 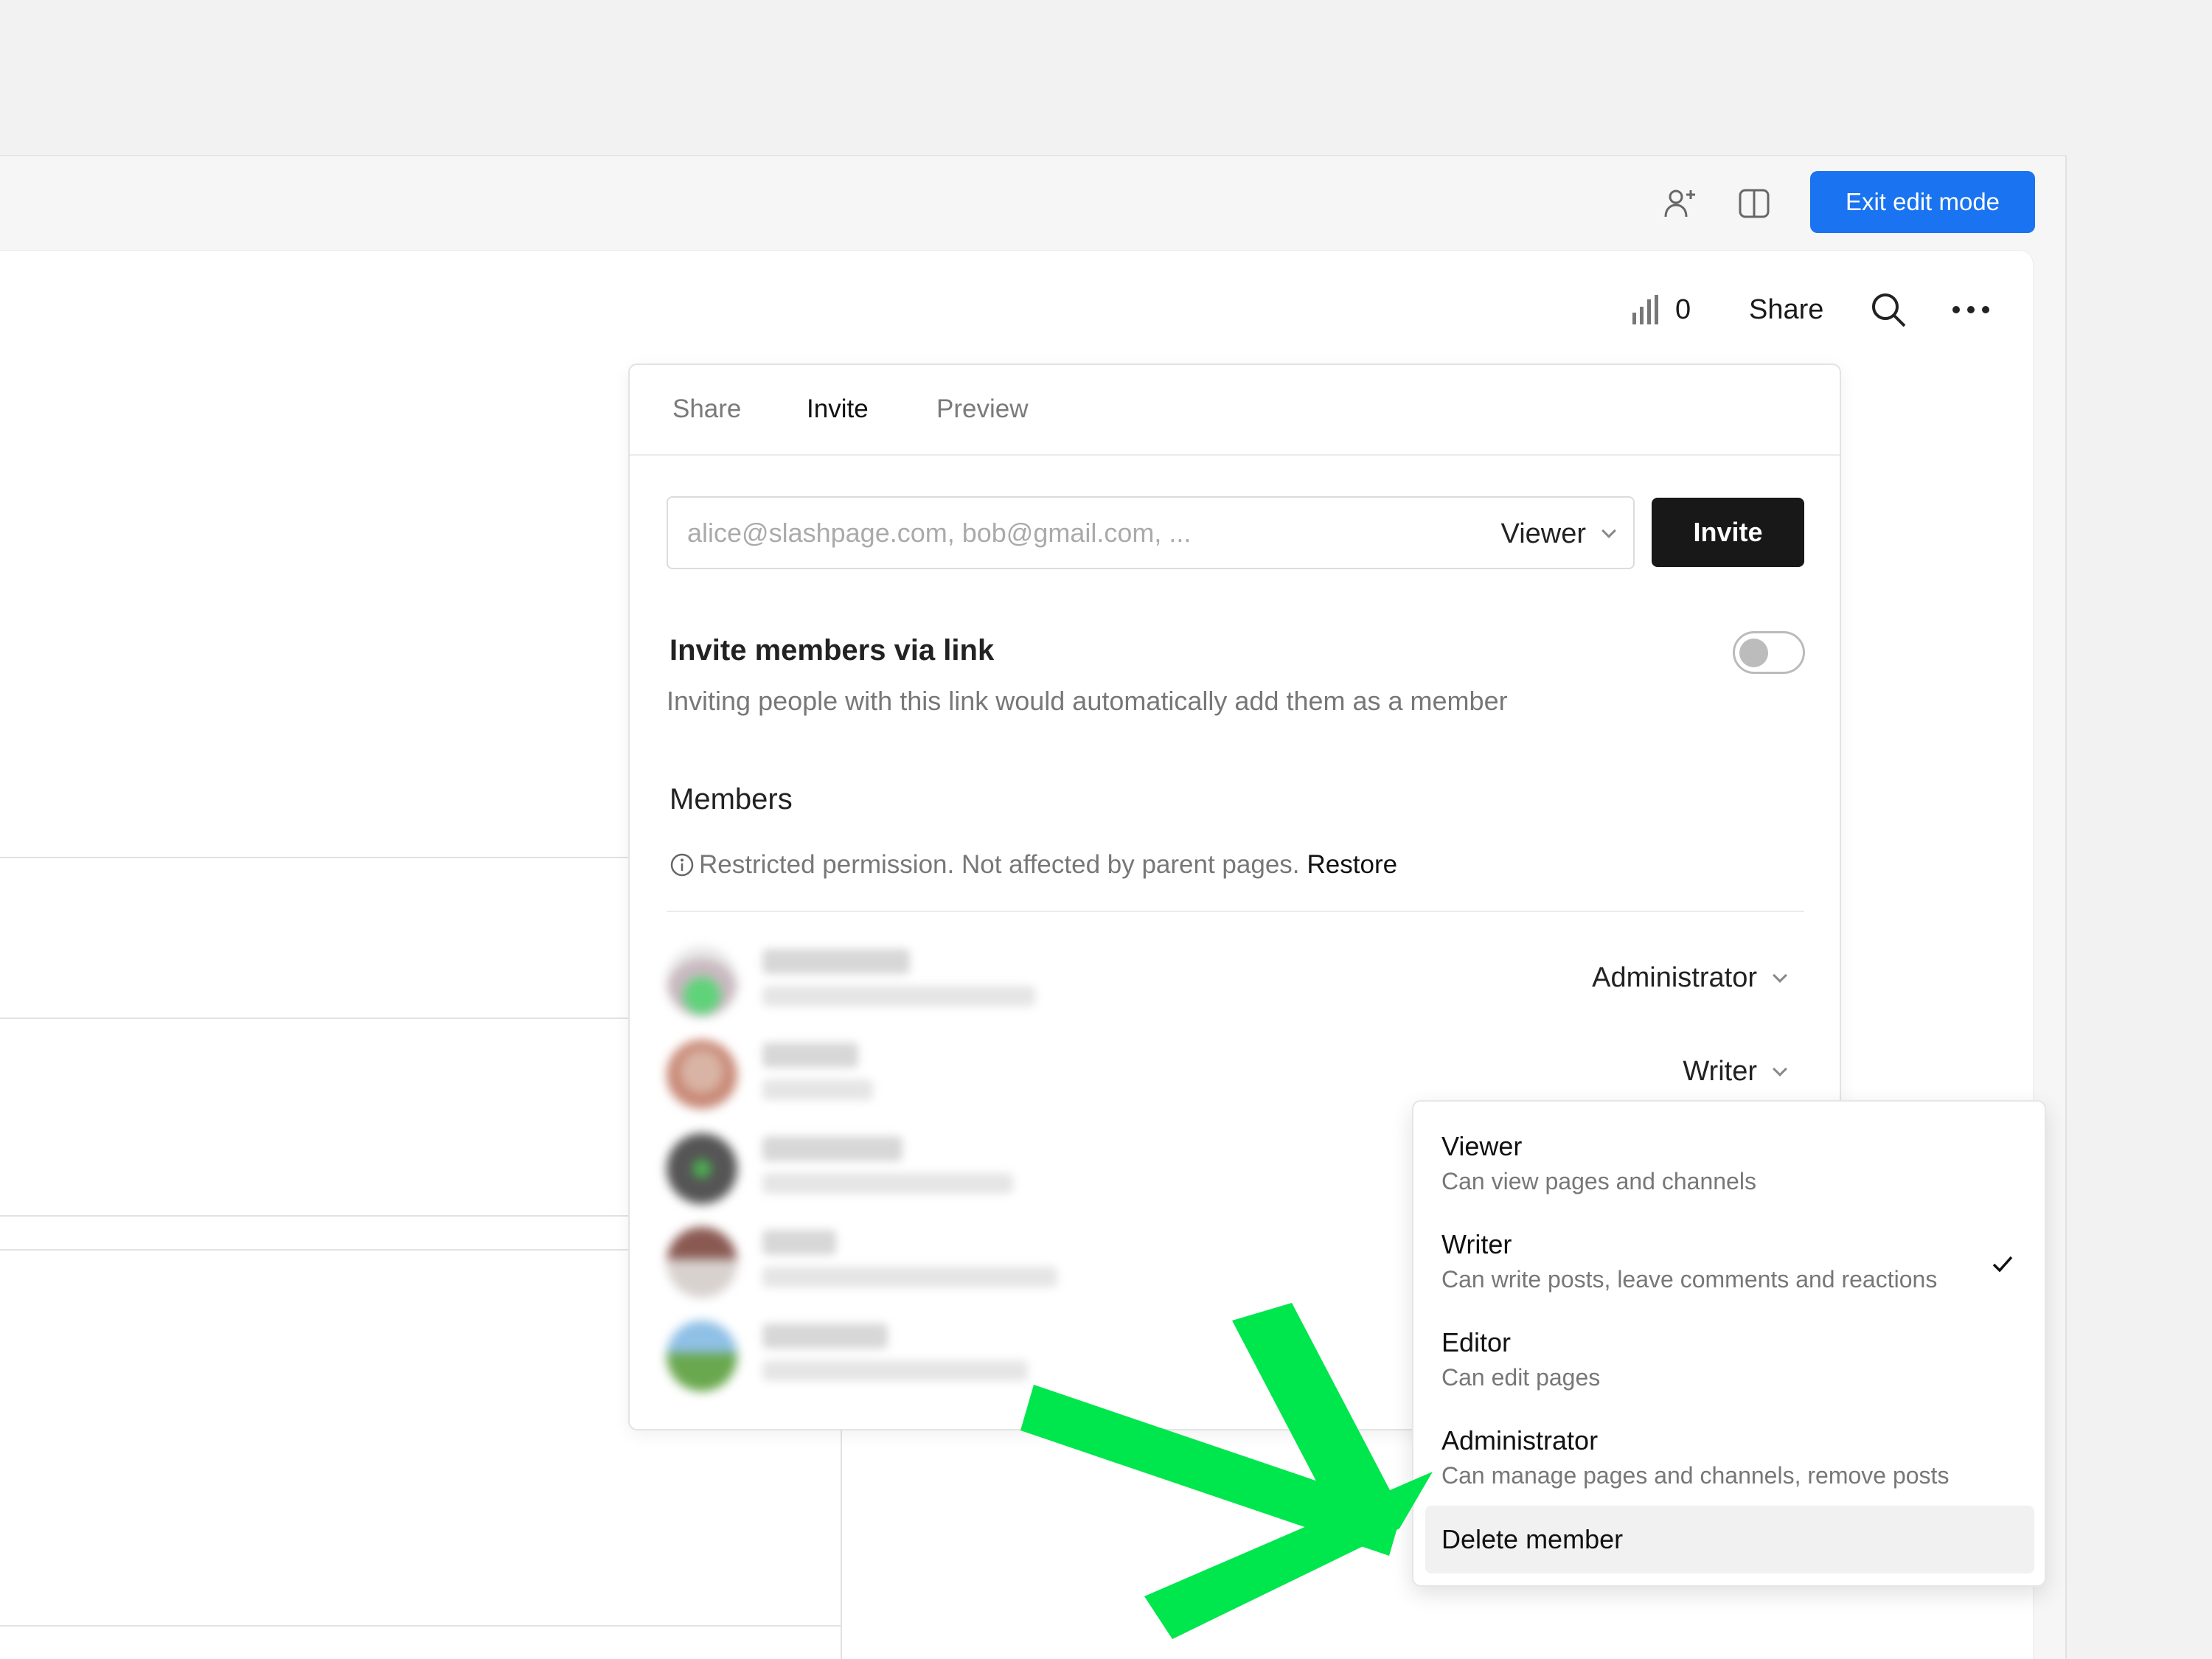 What do you see at coordinates (1729, 1375) in the screenshot?
I see `role-option-editor: Editor Can edit pages` at bounding box center [1729, 1375].